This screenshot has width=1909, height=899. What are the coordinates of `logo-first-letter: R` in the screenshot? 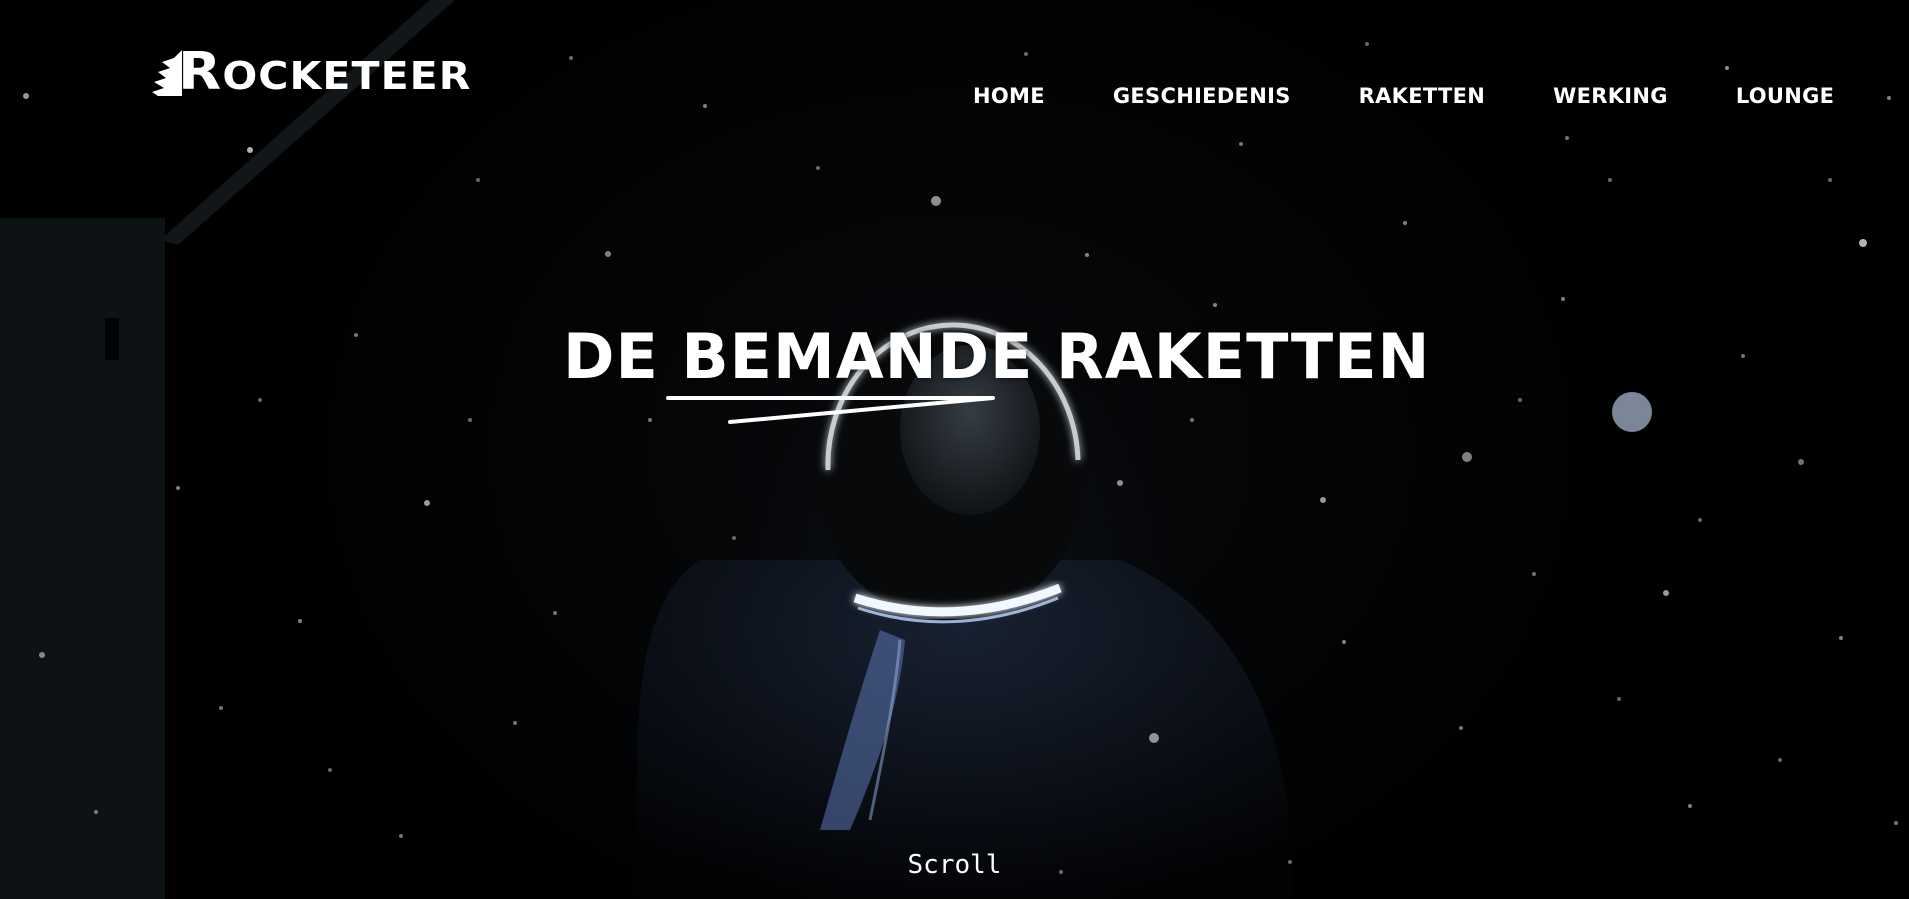 It's located at (200, 72).